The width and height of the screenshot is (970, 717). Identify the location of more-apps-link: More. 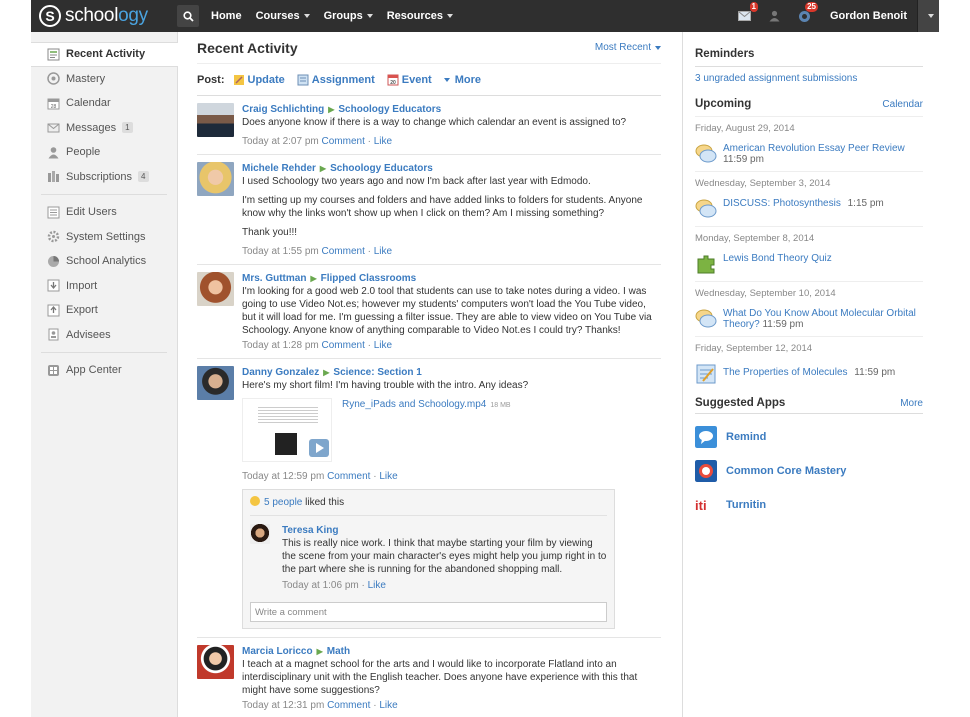
(911, 403).